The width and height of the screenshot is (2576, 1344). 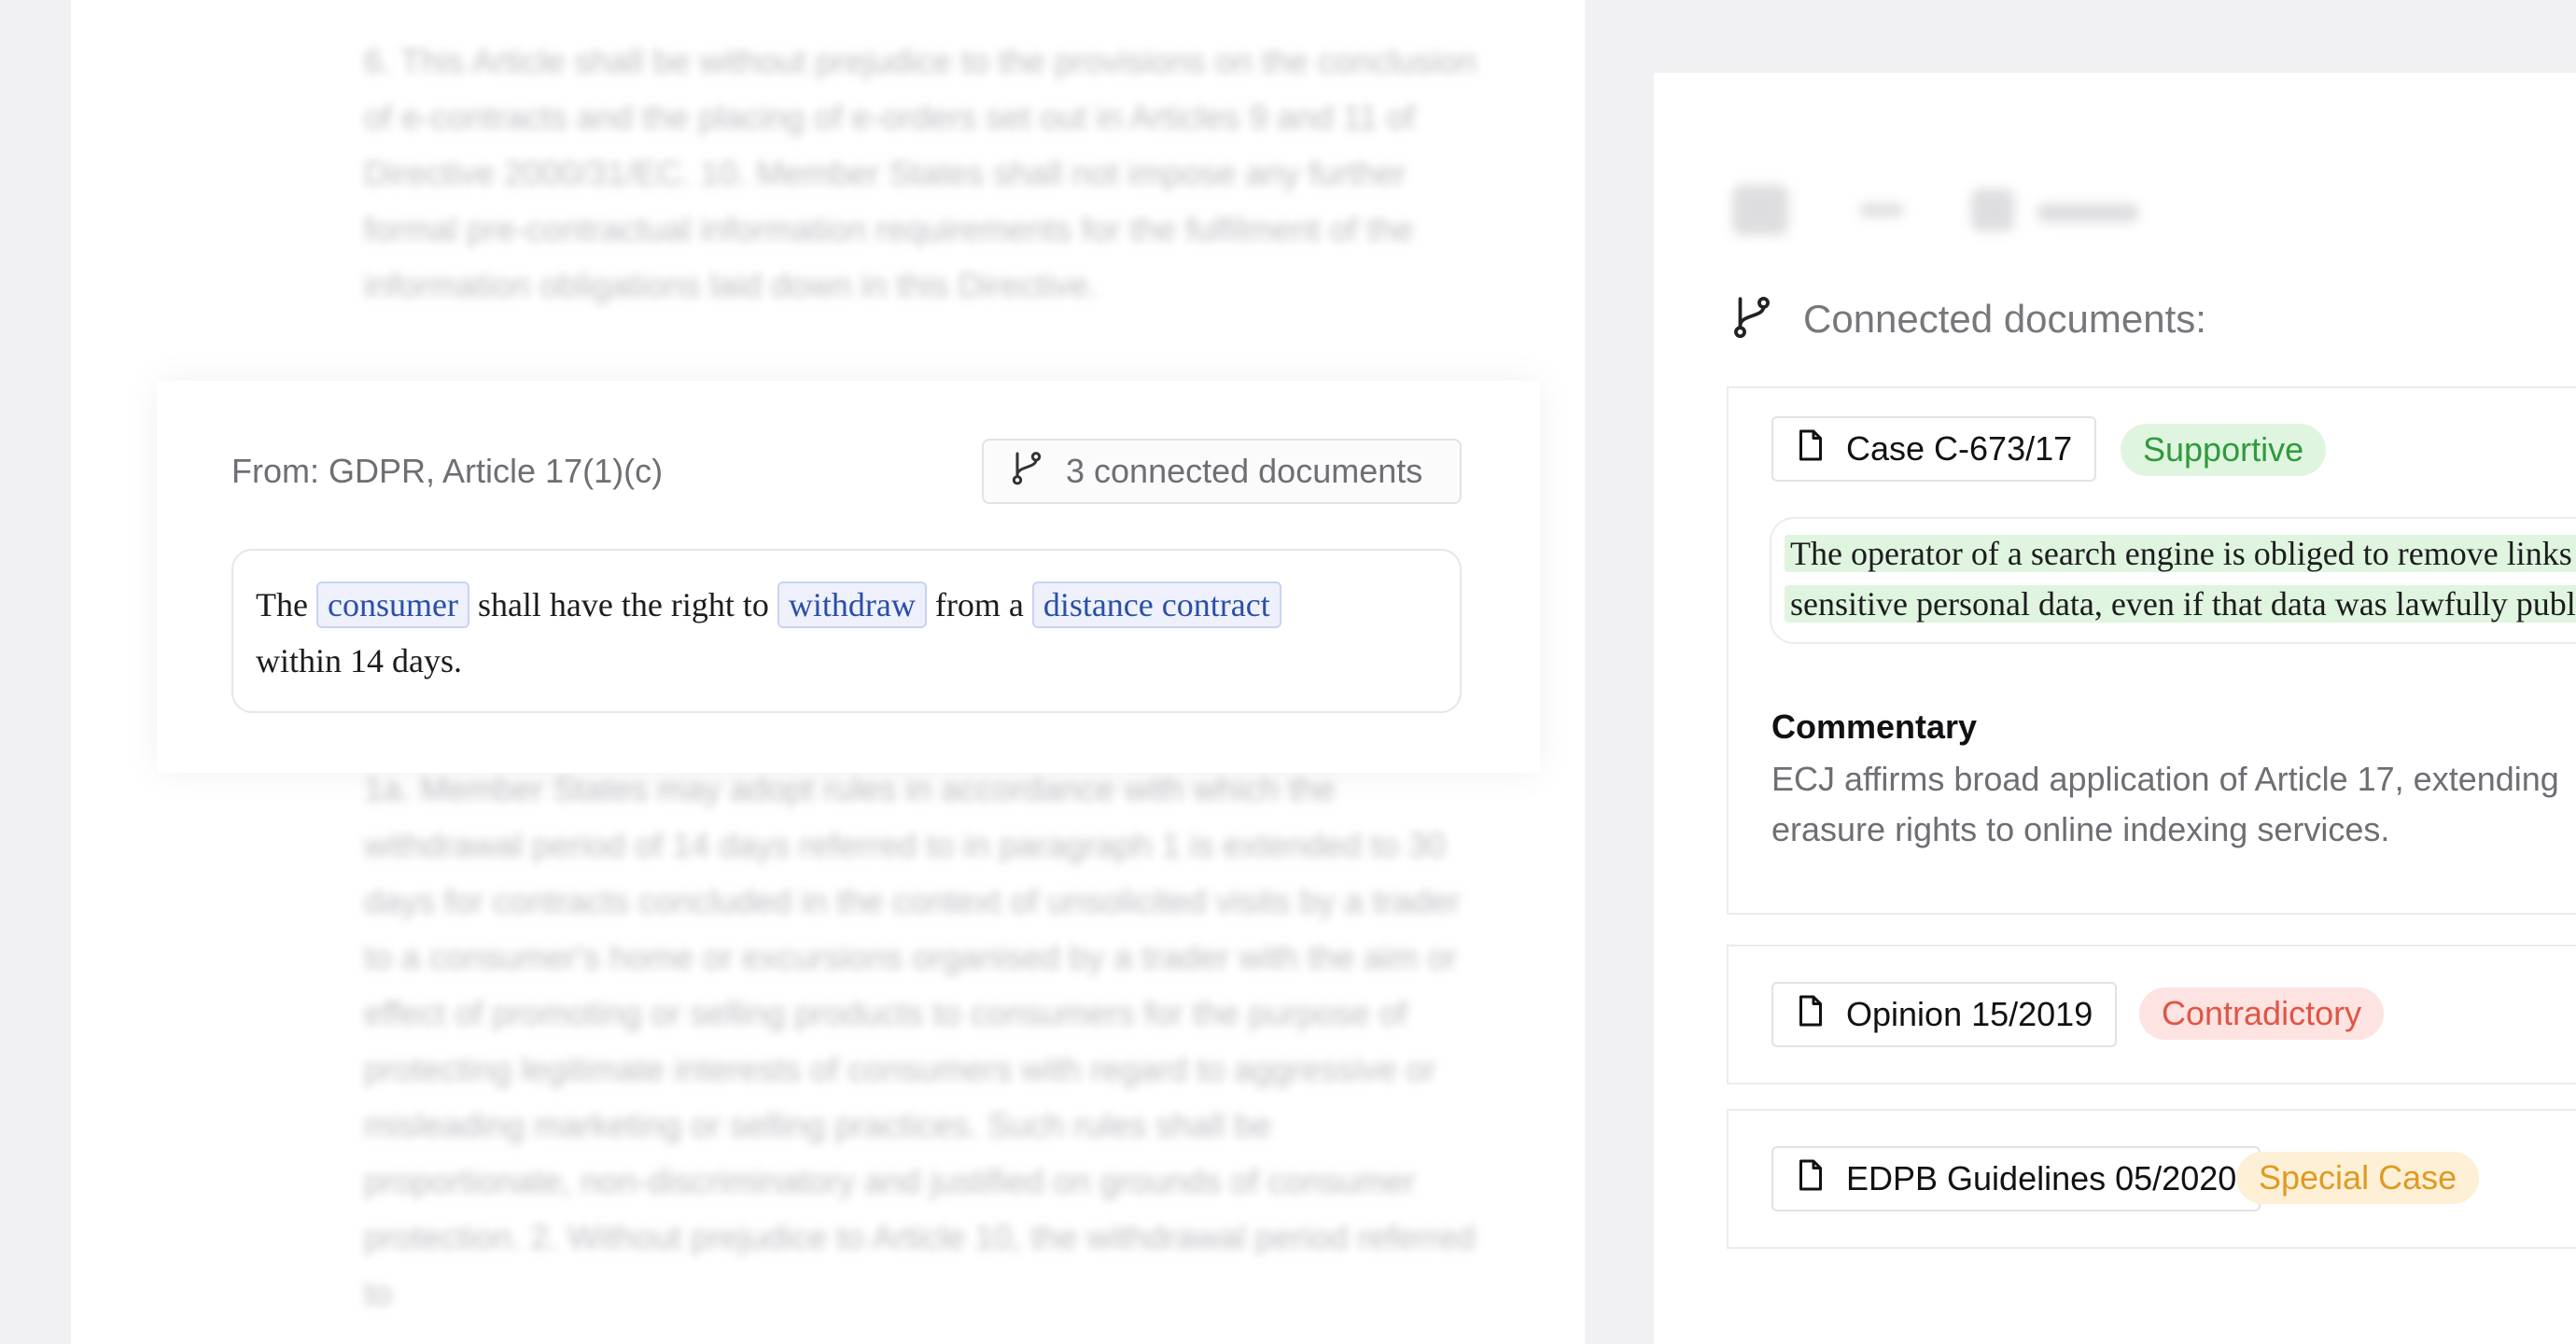 I want to click on status-badge-supportive: Supportive, so click(x=2224, y=450).